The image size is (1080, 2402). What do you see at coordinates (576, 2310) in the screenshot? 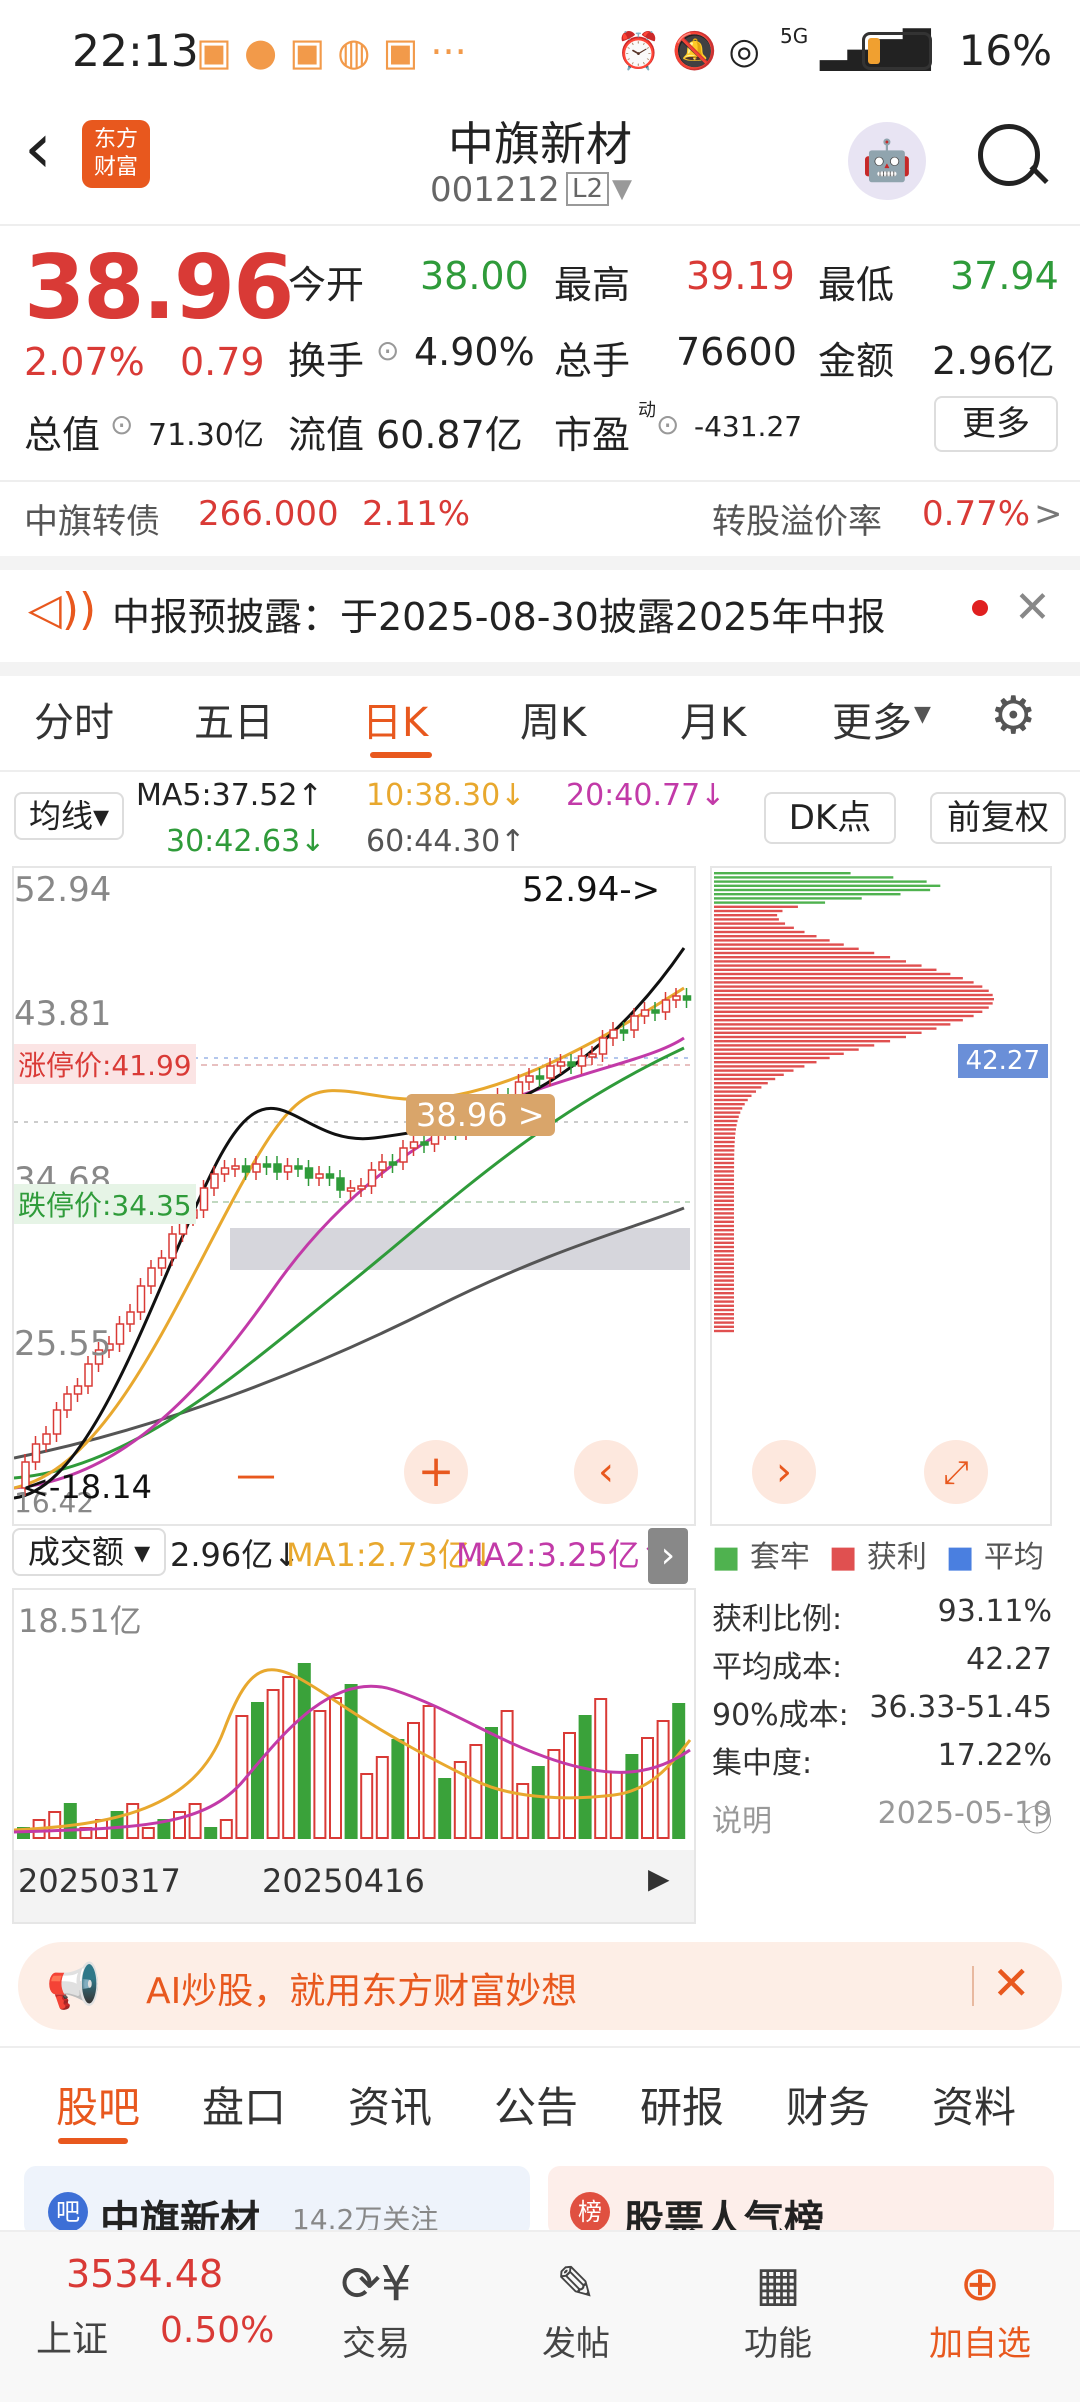
I see `nav-post: ✎ 发帖` at bounding box center [576, 2310].